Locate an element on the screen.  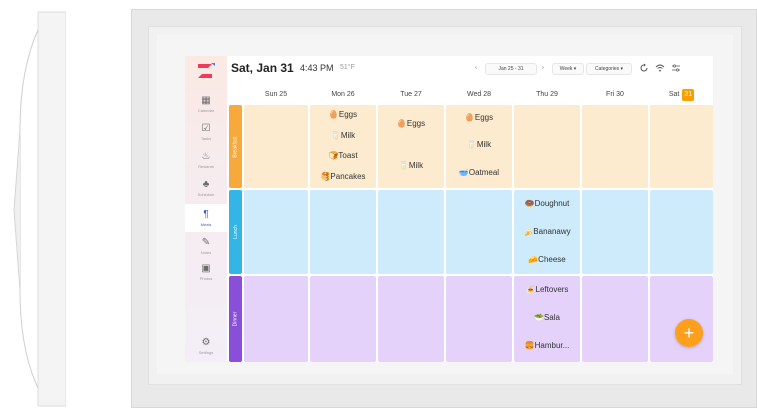
meal-cell-lunch-sun is located at coordinates (276, 232).